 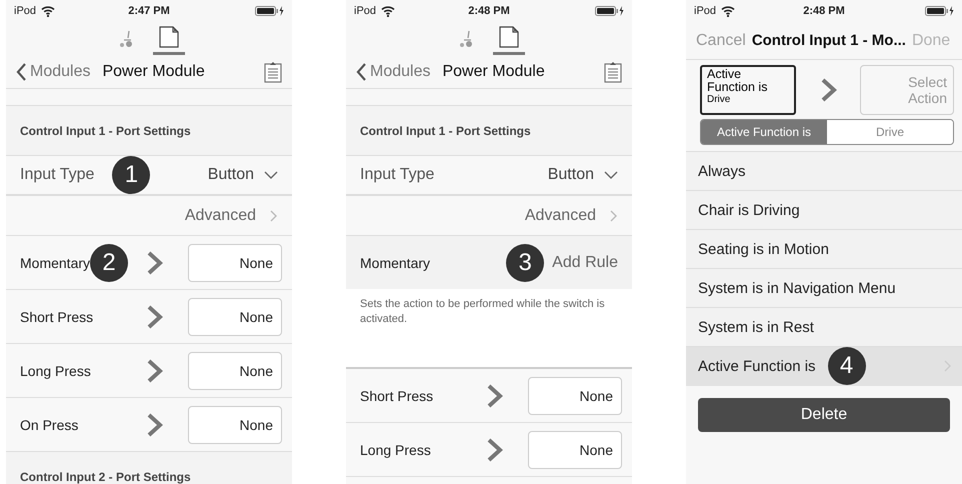 What do you see at coordinates (824, 249) in the screenshot?
I see `list-item: Seating is in Motion` at bounding box center [824, 249].